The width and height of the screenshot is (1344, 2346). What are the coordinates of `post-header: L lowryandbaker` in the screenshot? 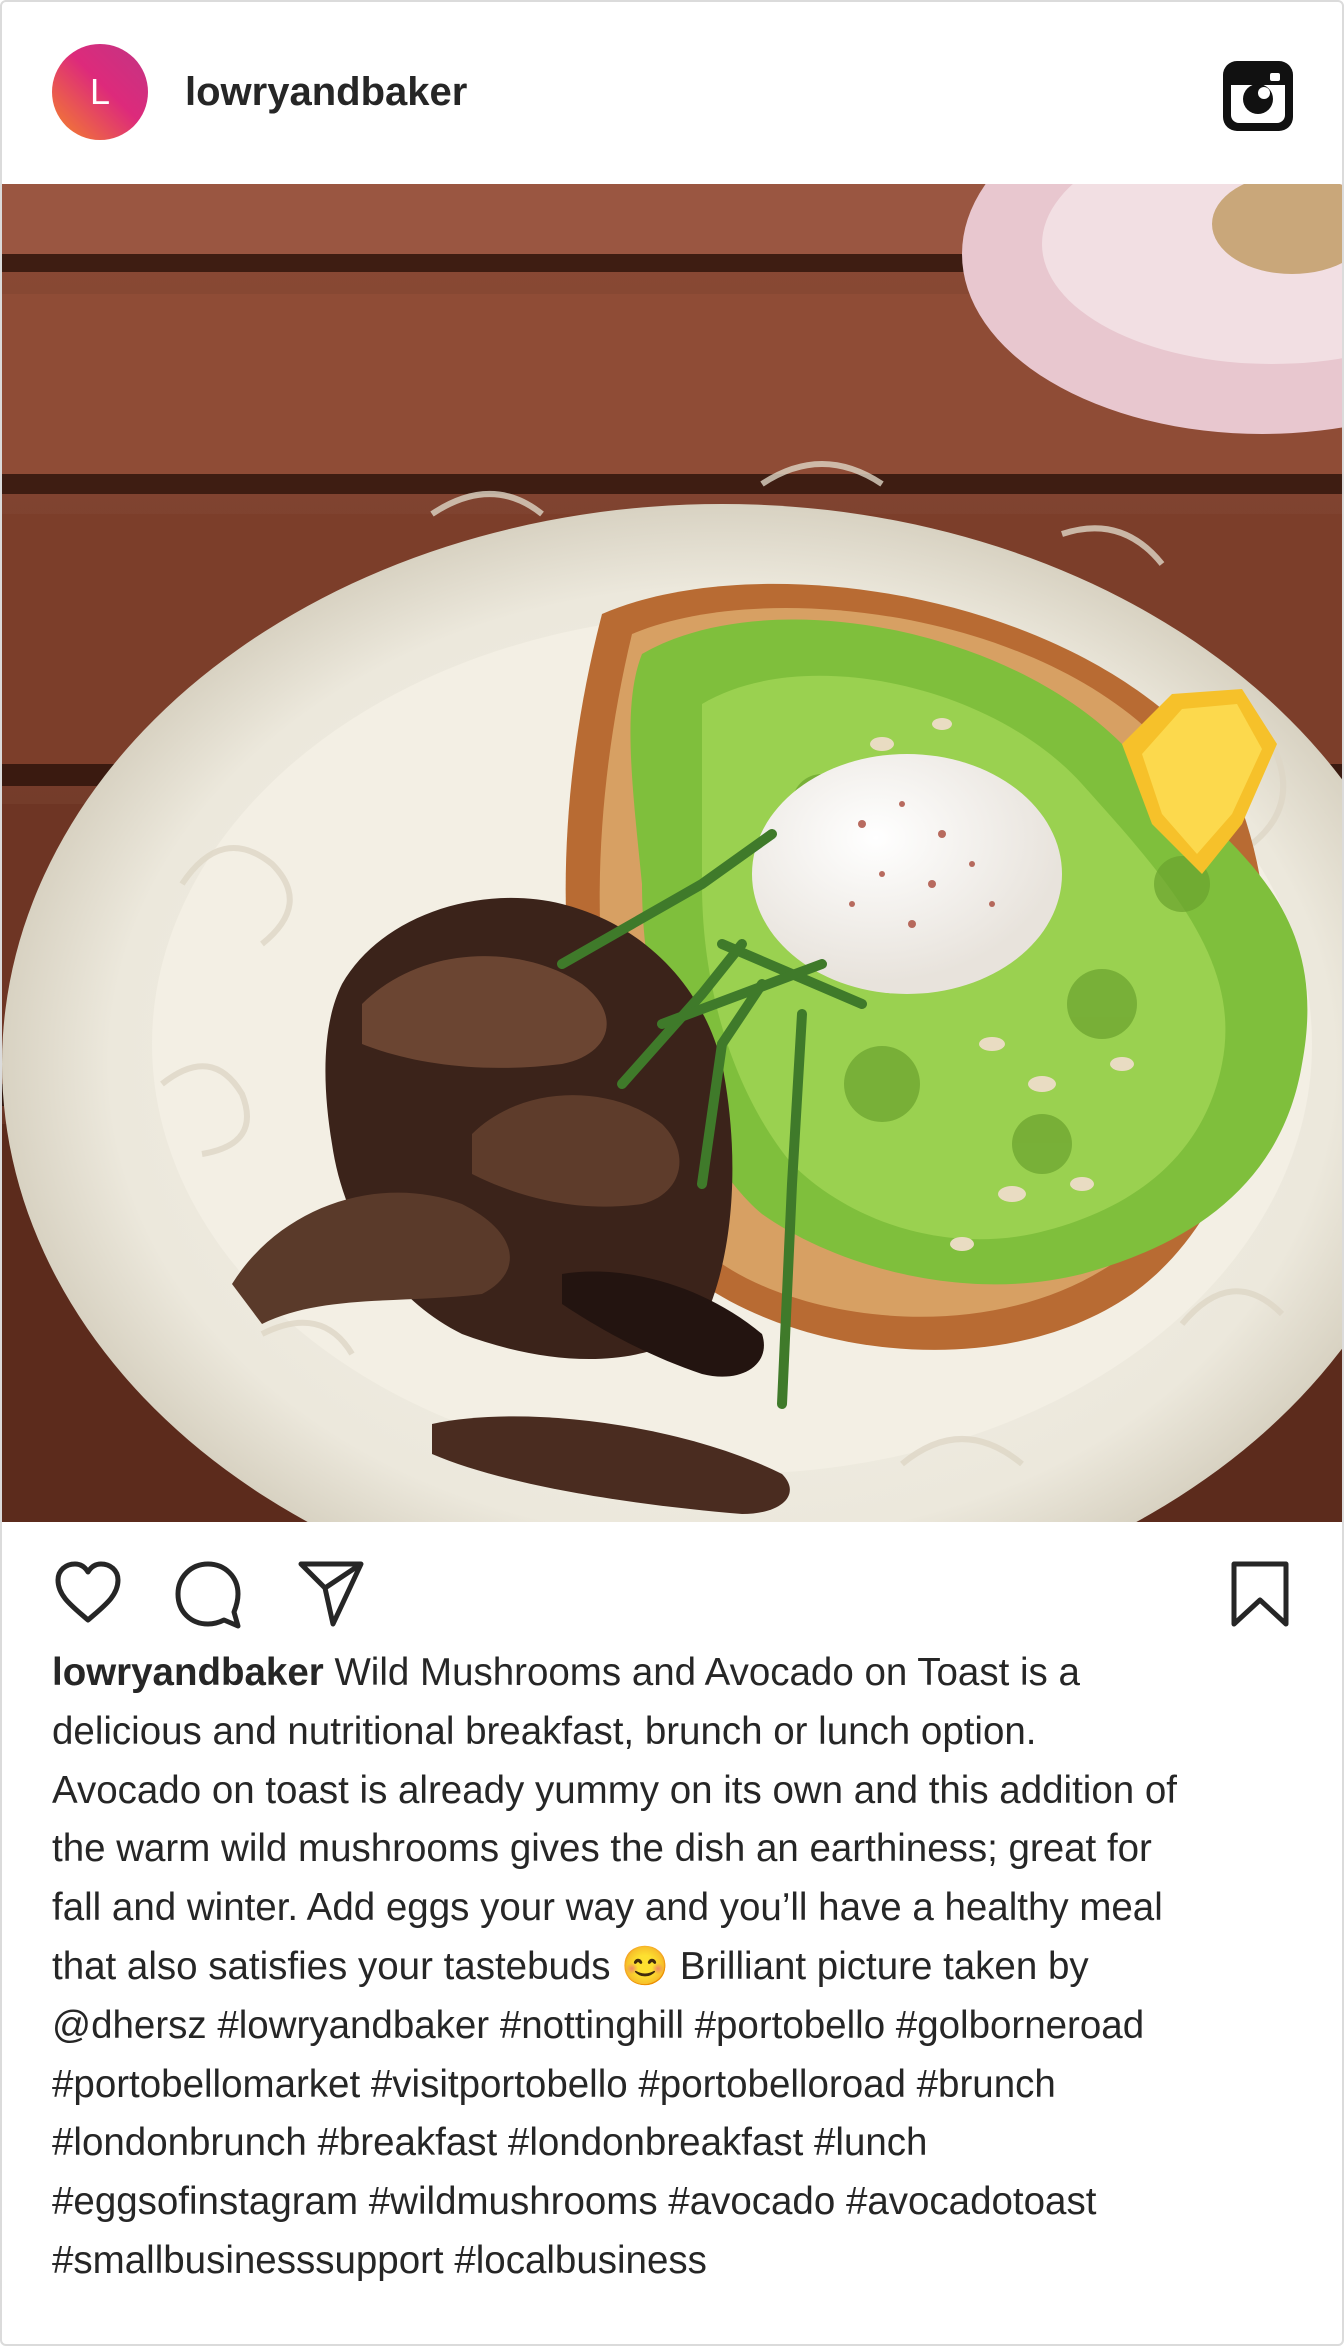 It's located at (672, 92).